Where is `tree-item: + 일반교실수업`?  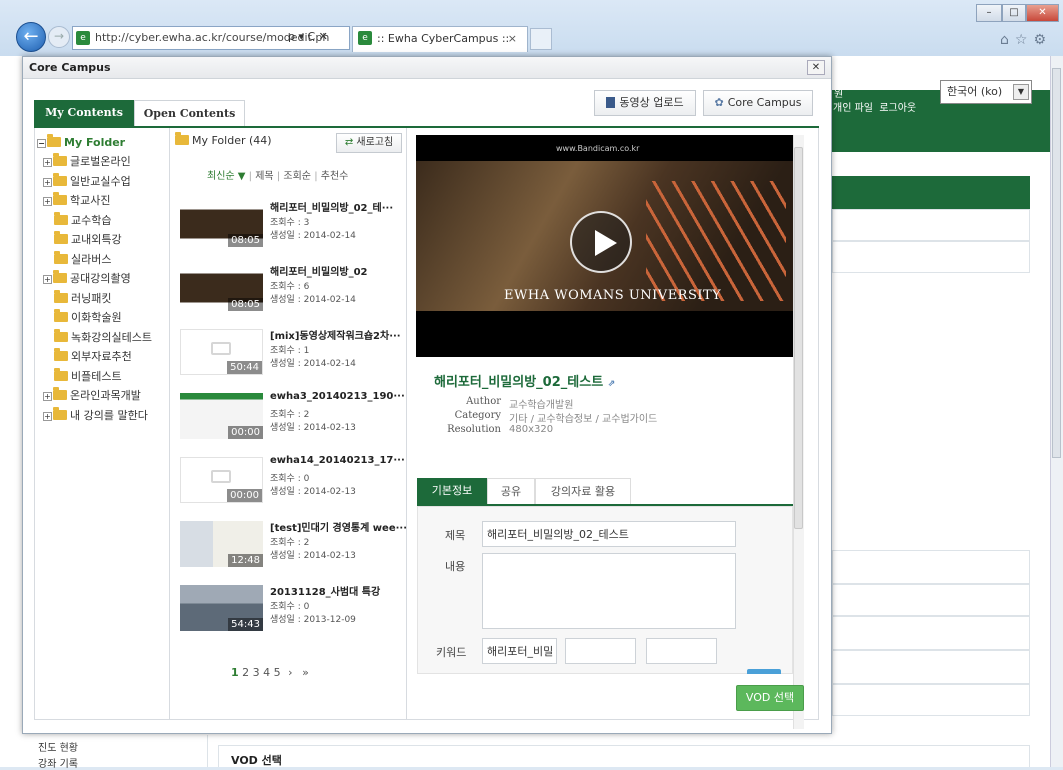 tree-item: + 일반교실수업 is located at coordinates (87, 181).